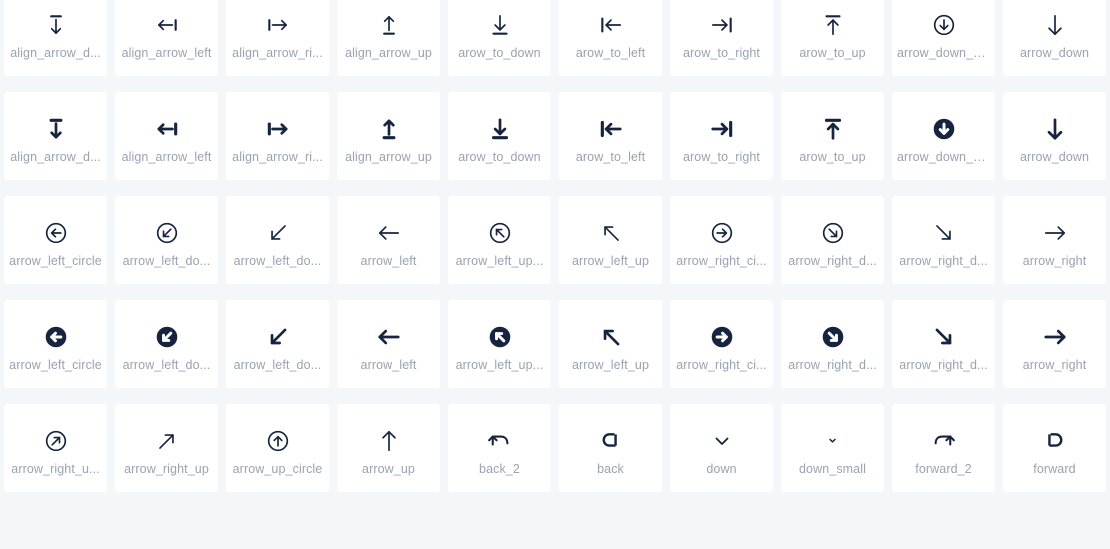 Image resolution: width=1110 pixels, height=549 pixels. I want to click on forward-2-icon, so click(943, 441).